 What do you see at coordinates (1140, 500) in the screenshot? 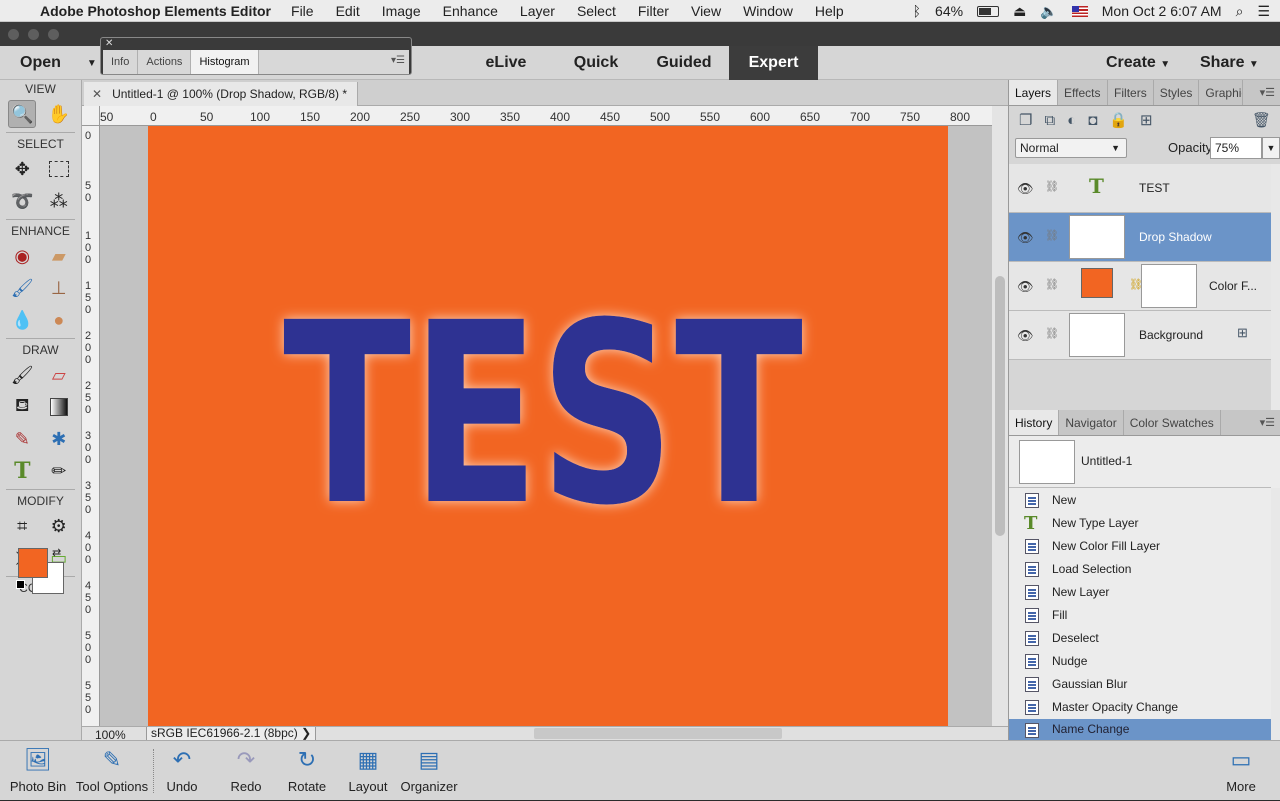
I see `history-item-new: New` at bounding box center [1140, 500].